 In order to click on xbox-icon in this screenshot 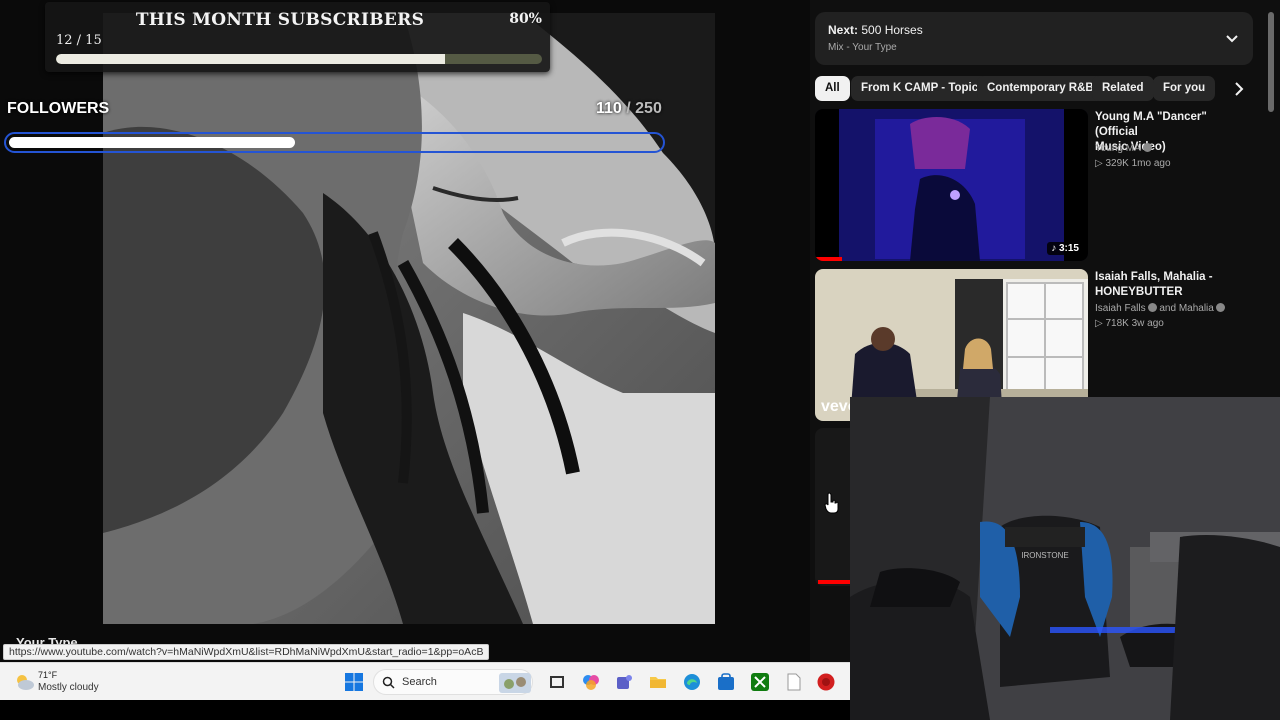, I will do `click(760, 682)`.